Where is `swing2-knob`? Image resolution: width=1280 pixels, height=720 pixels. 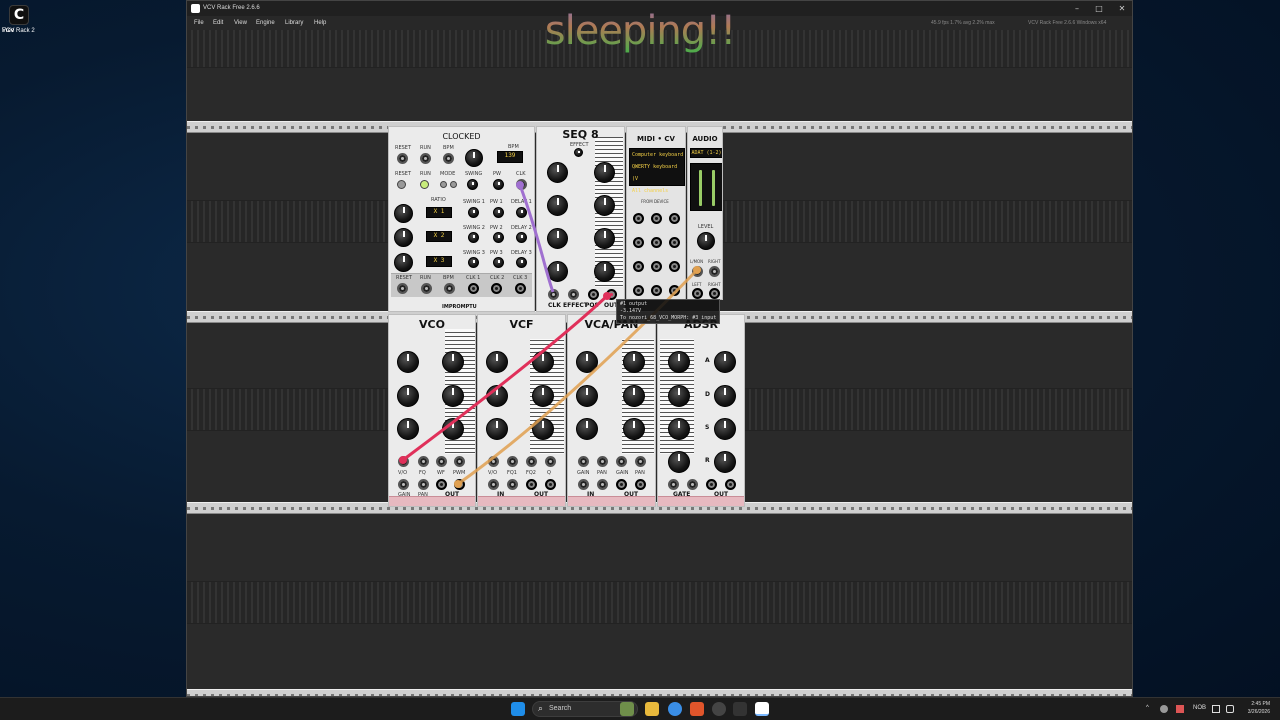 swing2-knob is located at coordinates (473, 237).